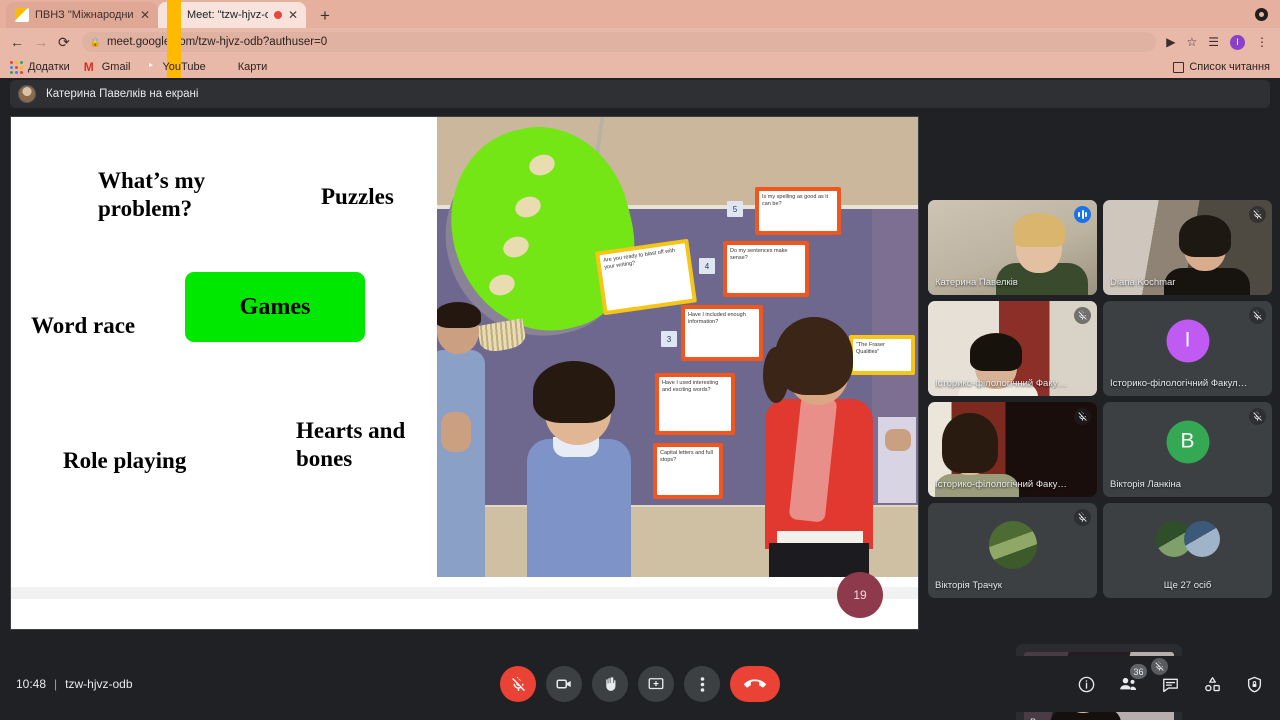  What do you see at coordinates (688, 471) in the screenshot?
I see `photo-card: Capital letters and full stops?` at bounding box center [688, 471].